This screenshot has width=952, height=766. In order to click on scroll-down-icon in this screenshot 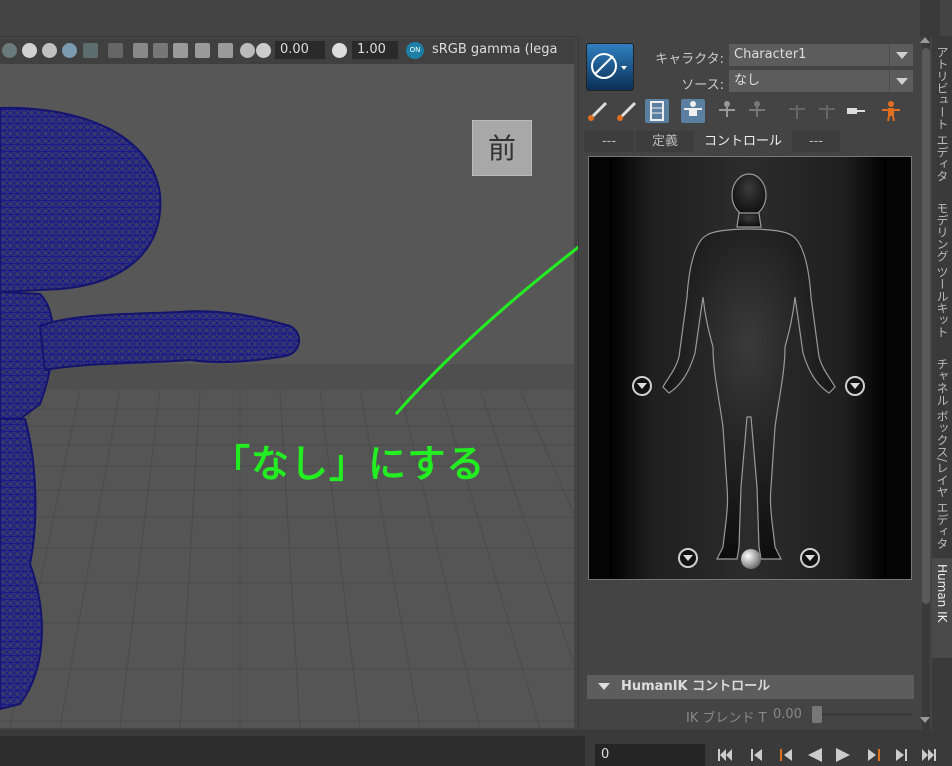, I will do `click(925, 720)`.